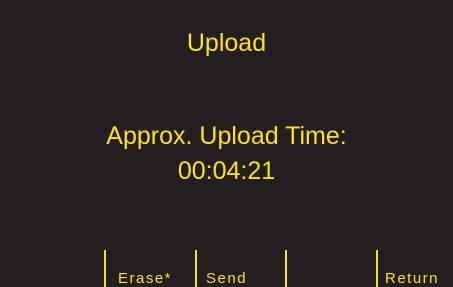  I want to click on erase-softkey: Erase*, so click(145, 278).